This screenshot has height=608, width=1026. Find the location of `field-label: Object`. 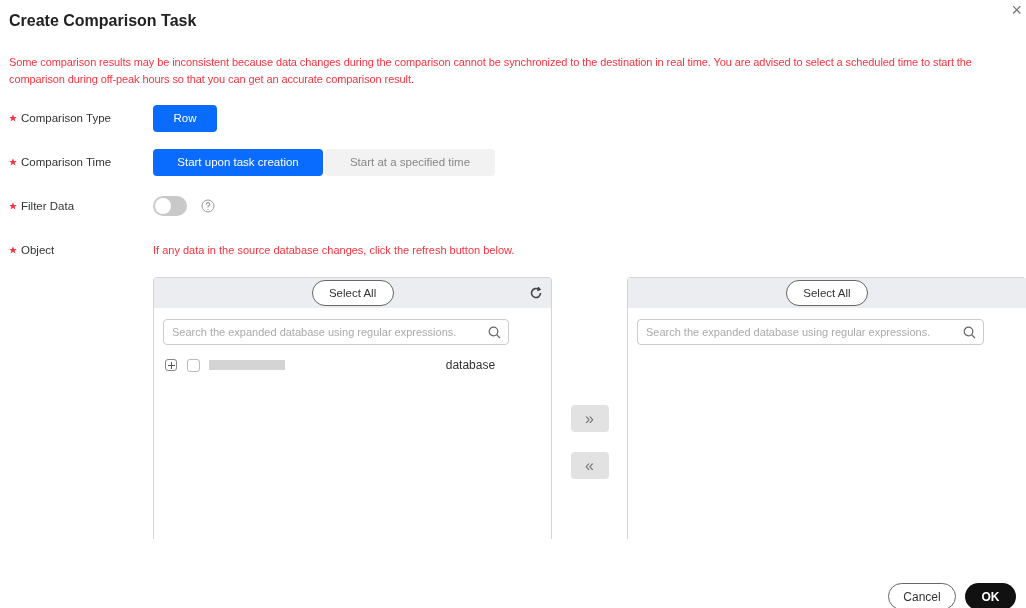

field-label: Object is located at coordinates (38, 250).